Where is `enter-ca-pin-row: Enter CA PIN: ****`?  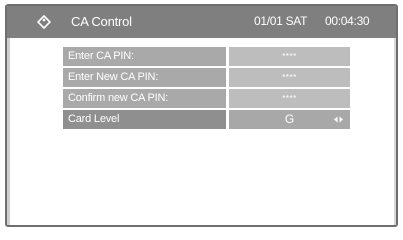 enter-ca-pin-row: Enter CA PIN: **** is located at coordinates (206, 56).